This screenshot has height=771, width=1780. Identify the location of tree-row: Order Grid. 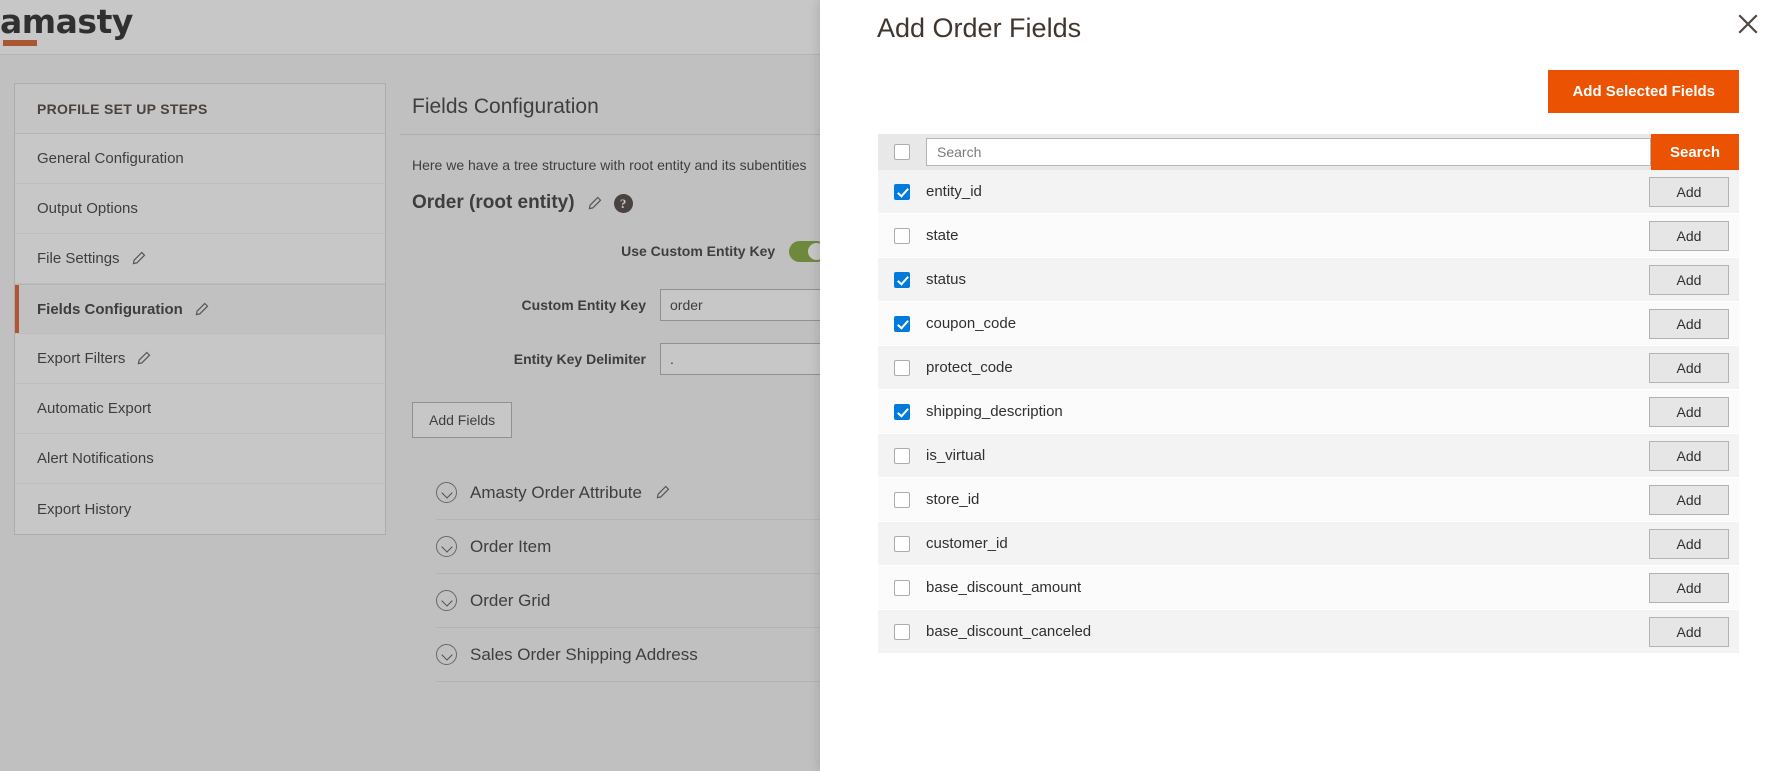
(648, 601).